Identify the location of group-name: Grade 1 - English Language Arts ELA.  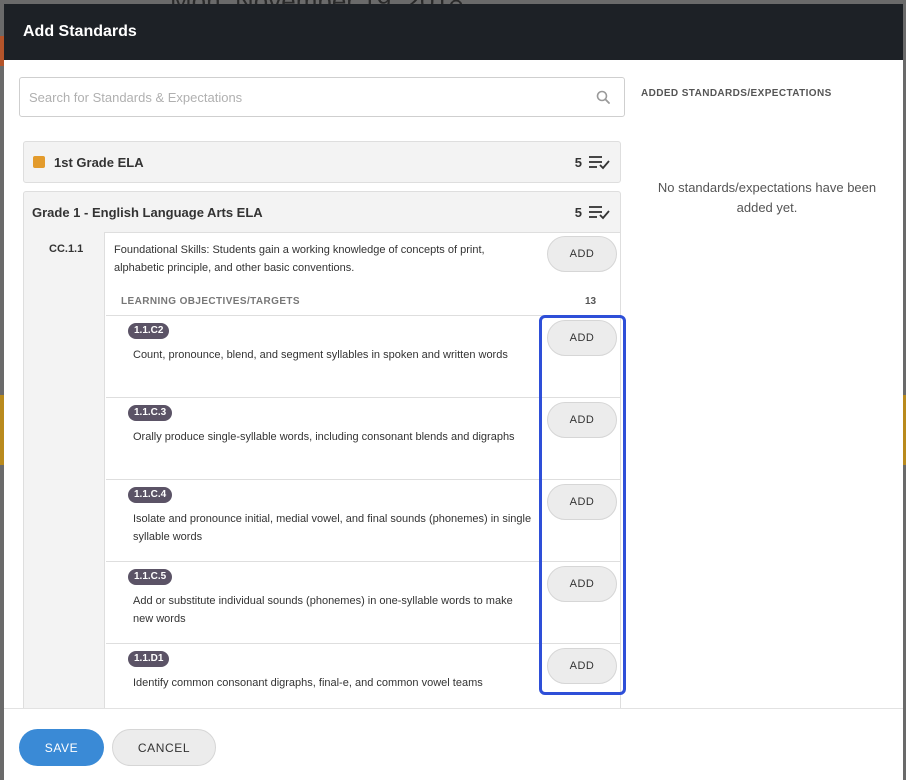
(147, 212).